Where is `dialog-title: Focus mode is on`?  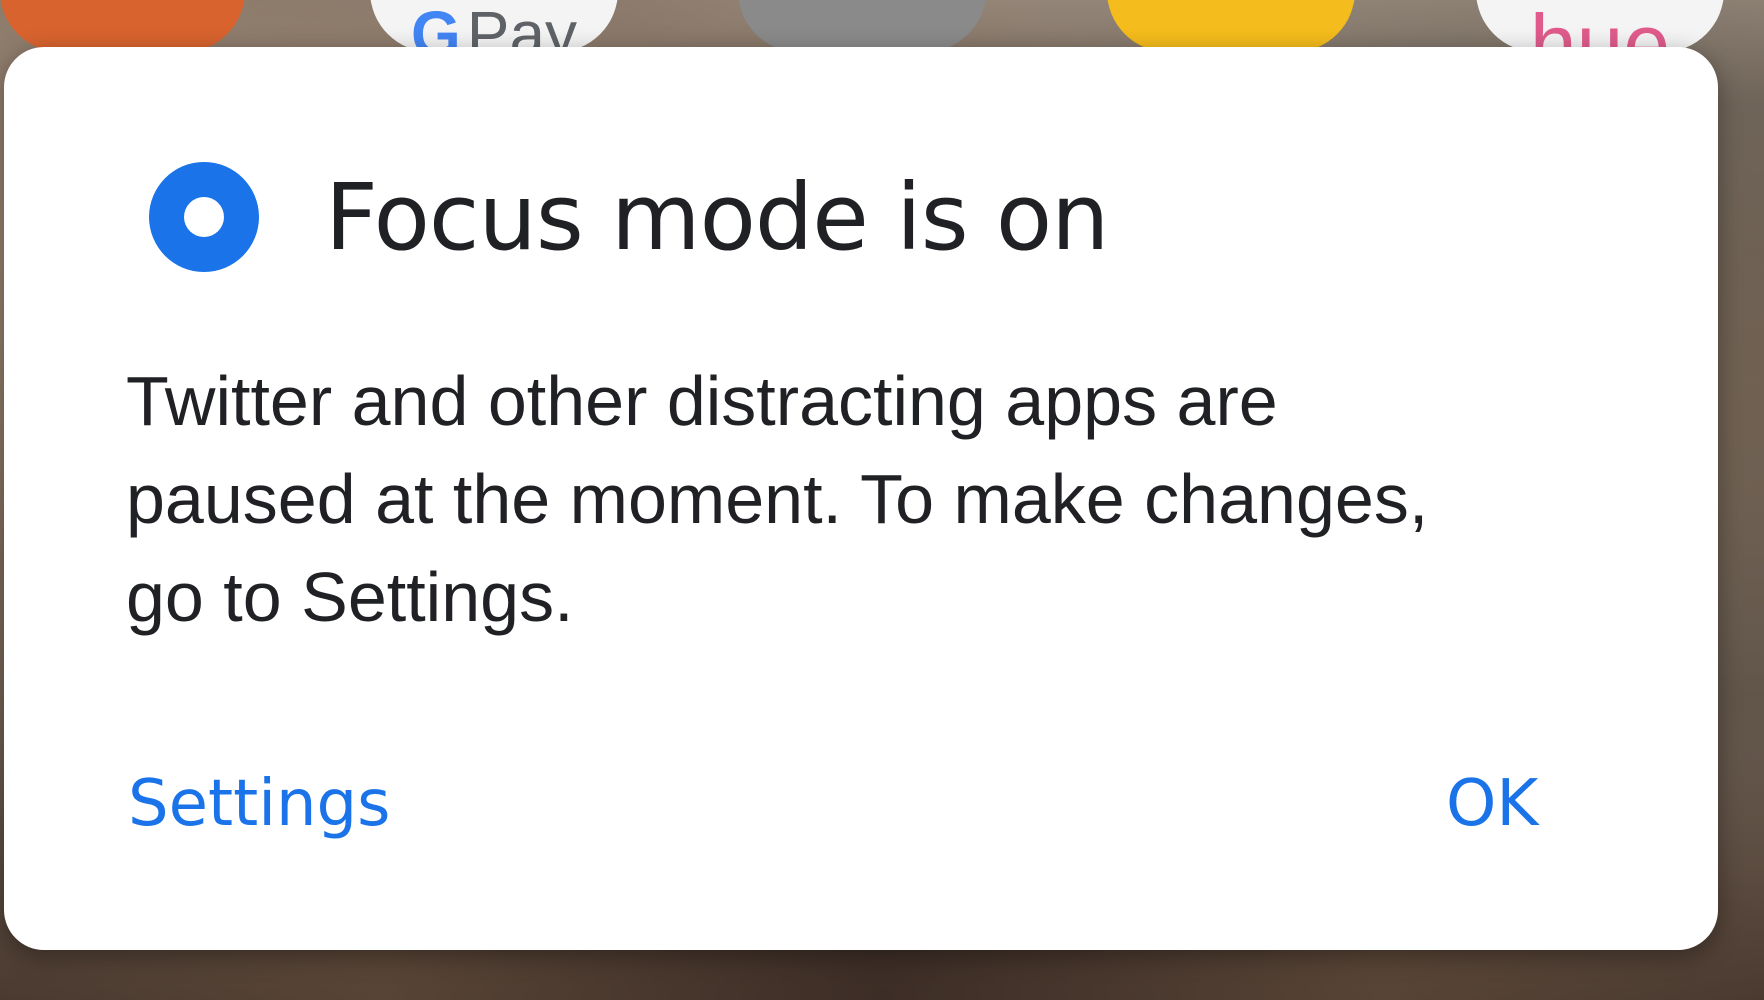
dialog-title: Focus mode is on is located at coordinates (717, 217).